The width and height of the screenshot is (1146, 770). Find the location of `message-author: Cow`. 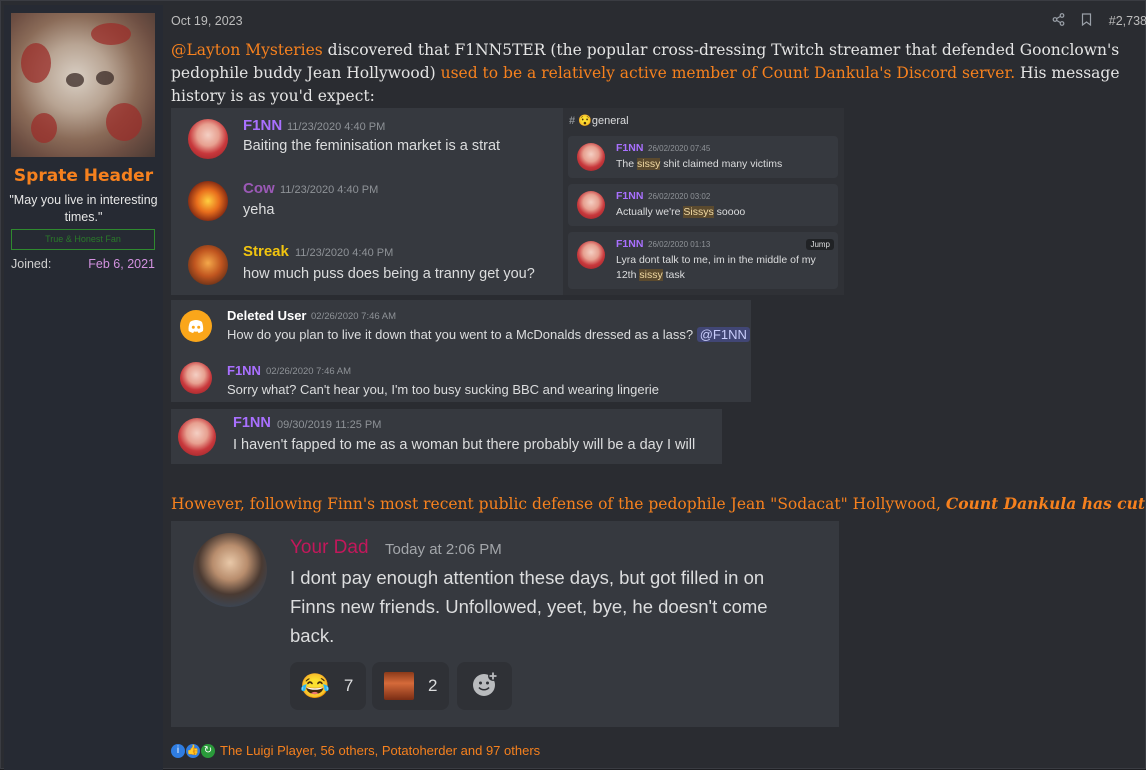

message-author: Cow is located at coordinates (259, 188).